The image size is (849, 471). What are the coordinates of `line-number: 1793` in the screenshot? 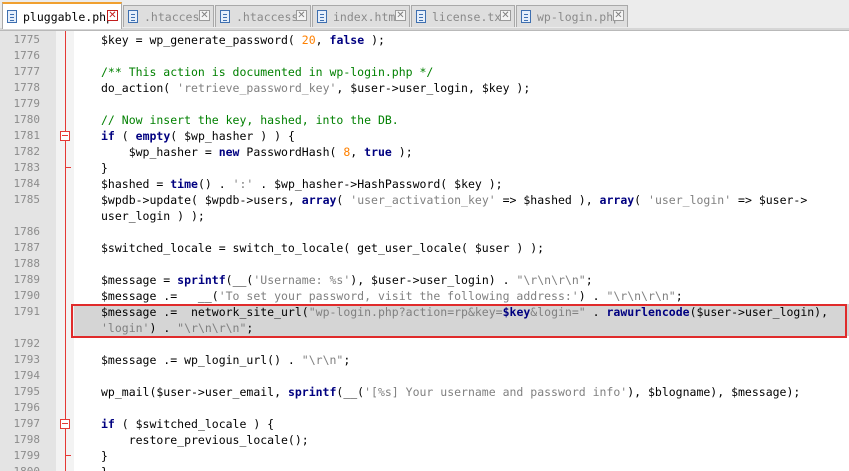 It's located at (27, 359).